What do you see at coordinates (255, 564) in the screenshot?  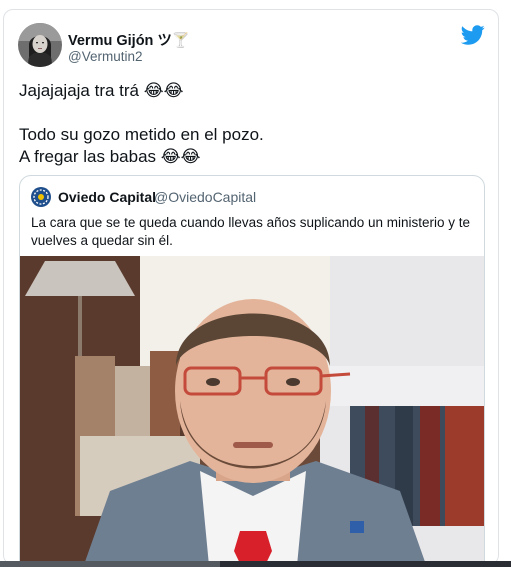 I see `window-bottom-edge` at bounding box center [255, 564].